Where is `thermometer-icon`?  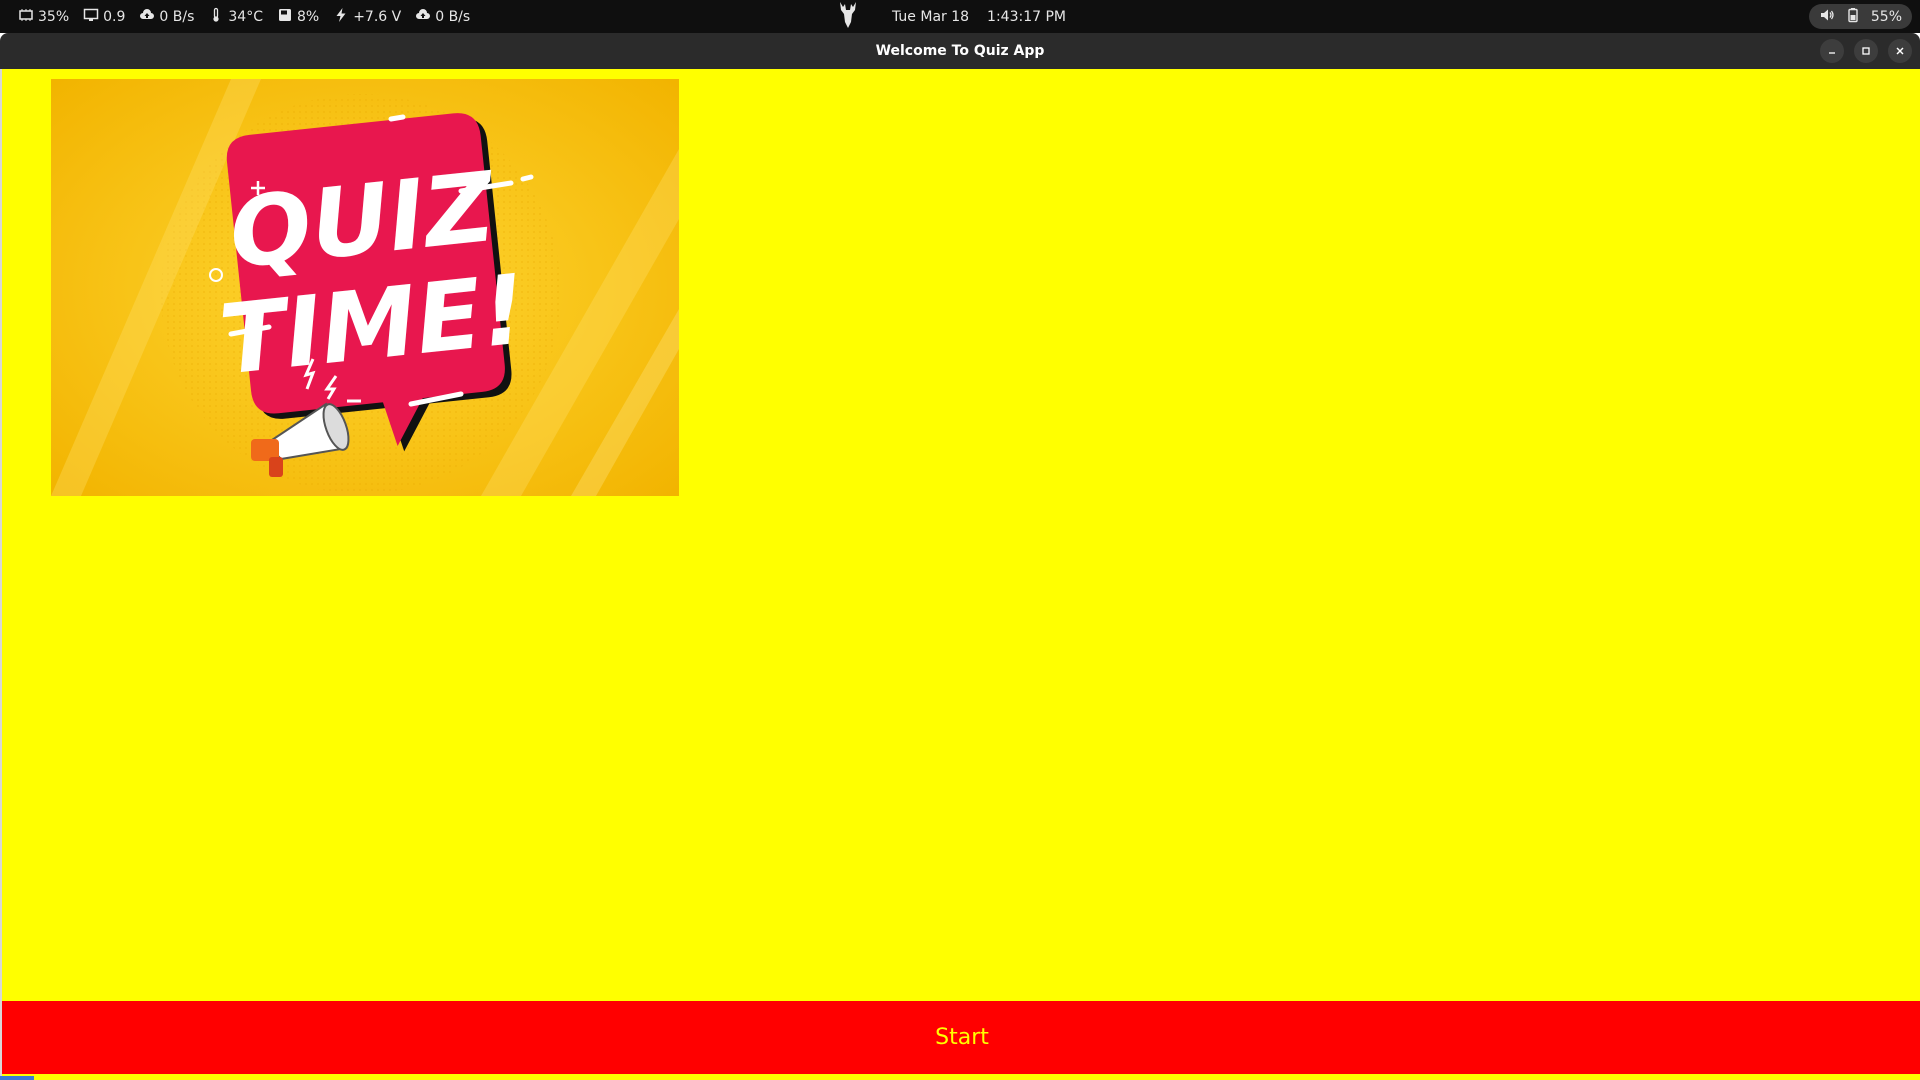 thermometer-icon is located at coordinates (216, 17).